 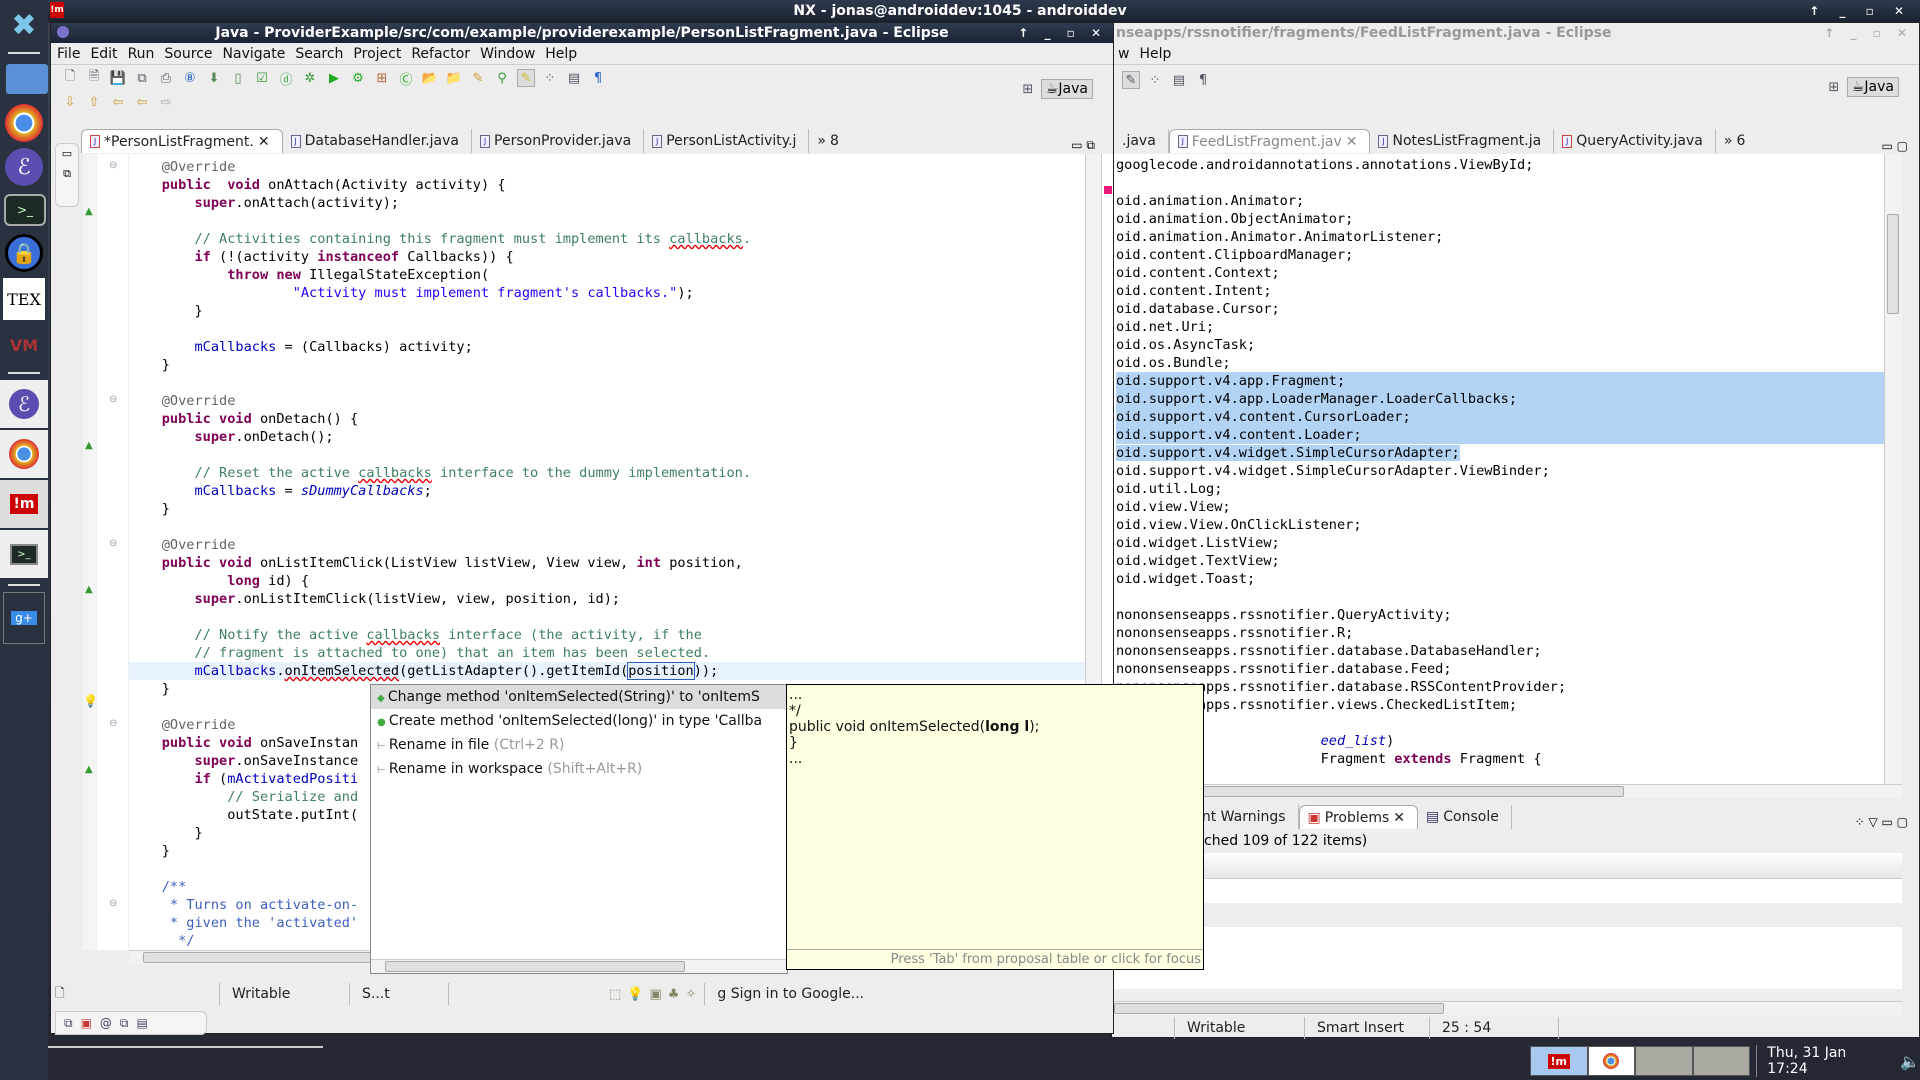 What do you see at coordinates (124, 1023) in the screenshot?
I see `declaration-icon: ⧉` at bounding box center [124, 1023].